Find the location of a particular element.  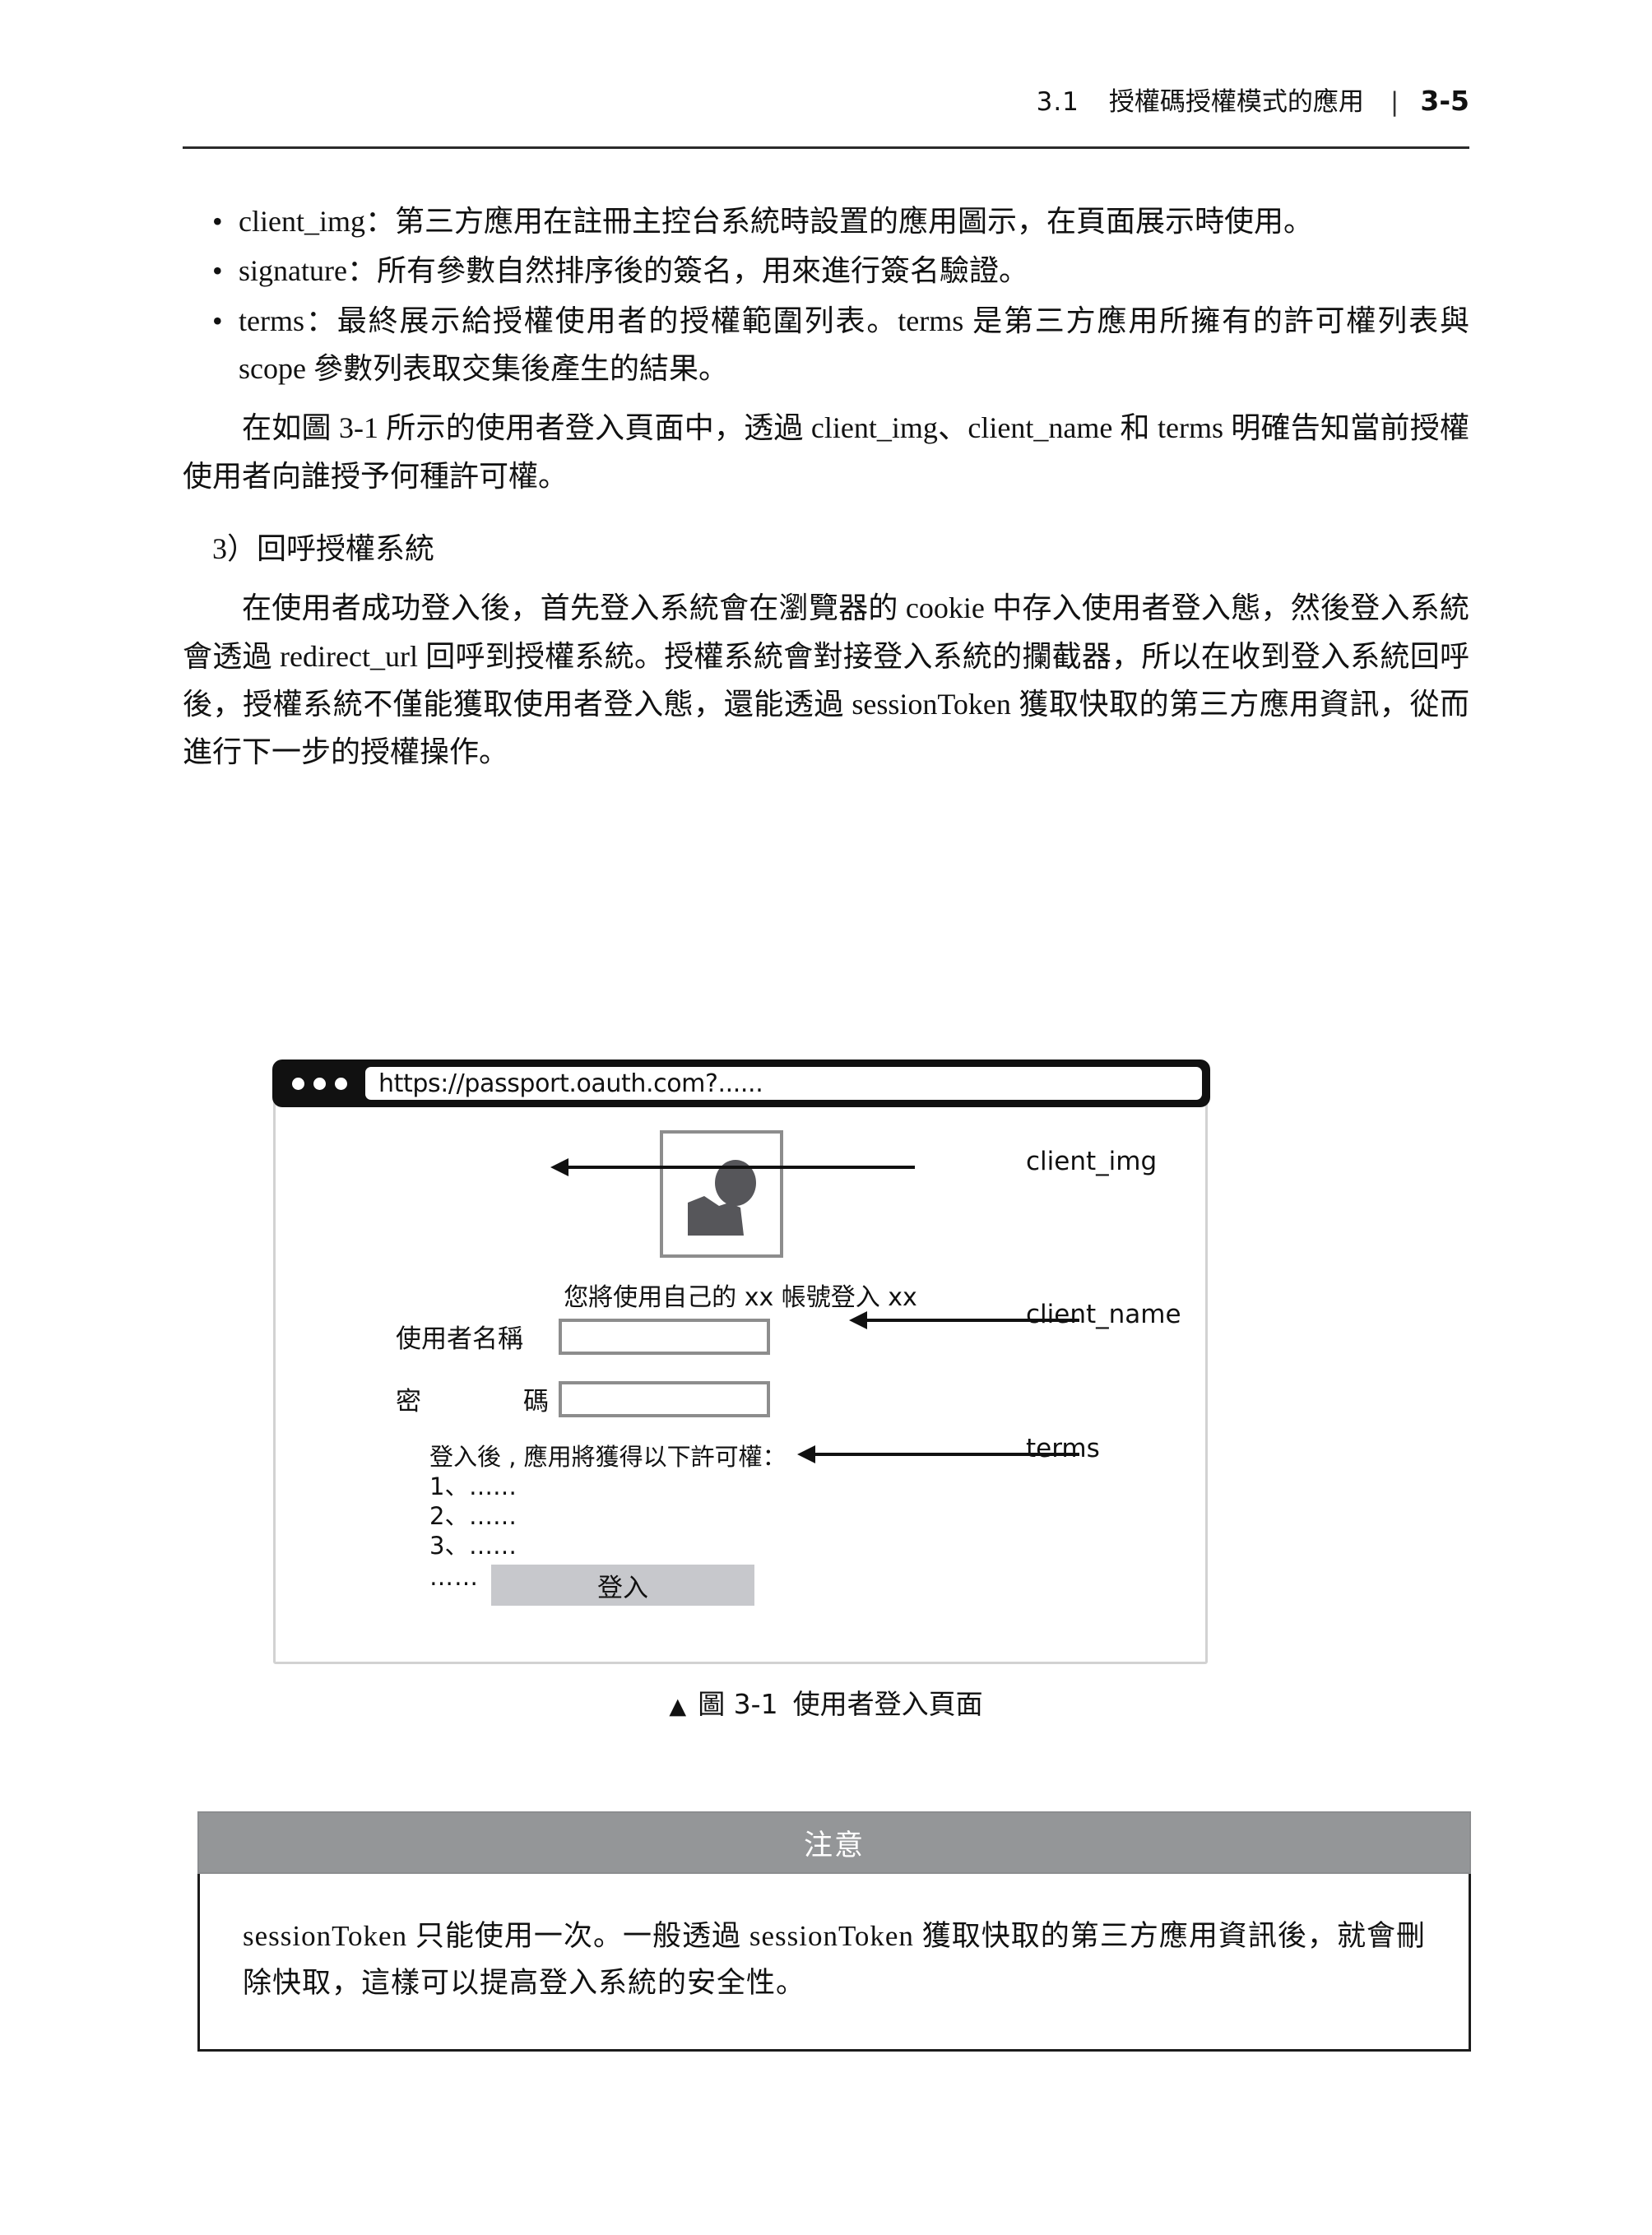

username-label: 使用者名稱 is located at coordinates (459, 1339).